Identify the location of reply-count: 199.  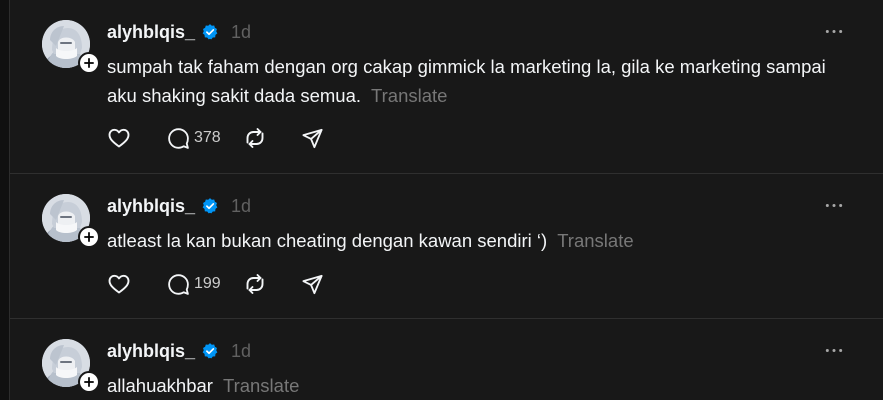
(207, 283).